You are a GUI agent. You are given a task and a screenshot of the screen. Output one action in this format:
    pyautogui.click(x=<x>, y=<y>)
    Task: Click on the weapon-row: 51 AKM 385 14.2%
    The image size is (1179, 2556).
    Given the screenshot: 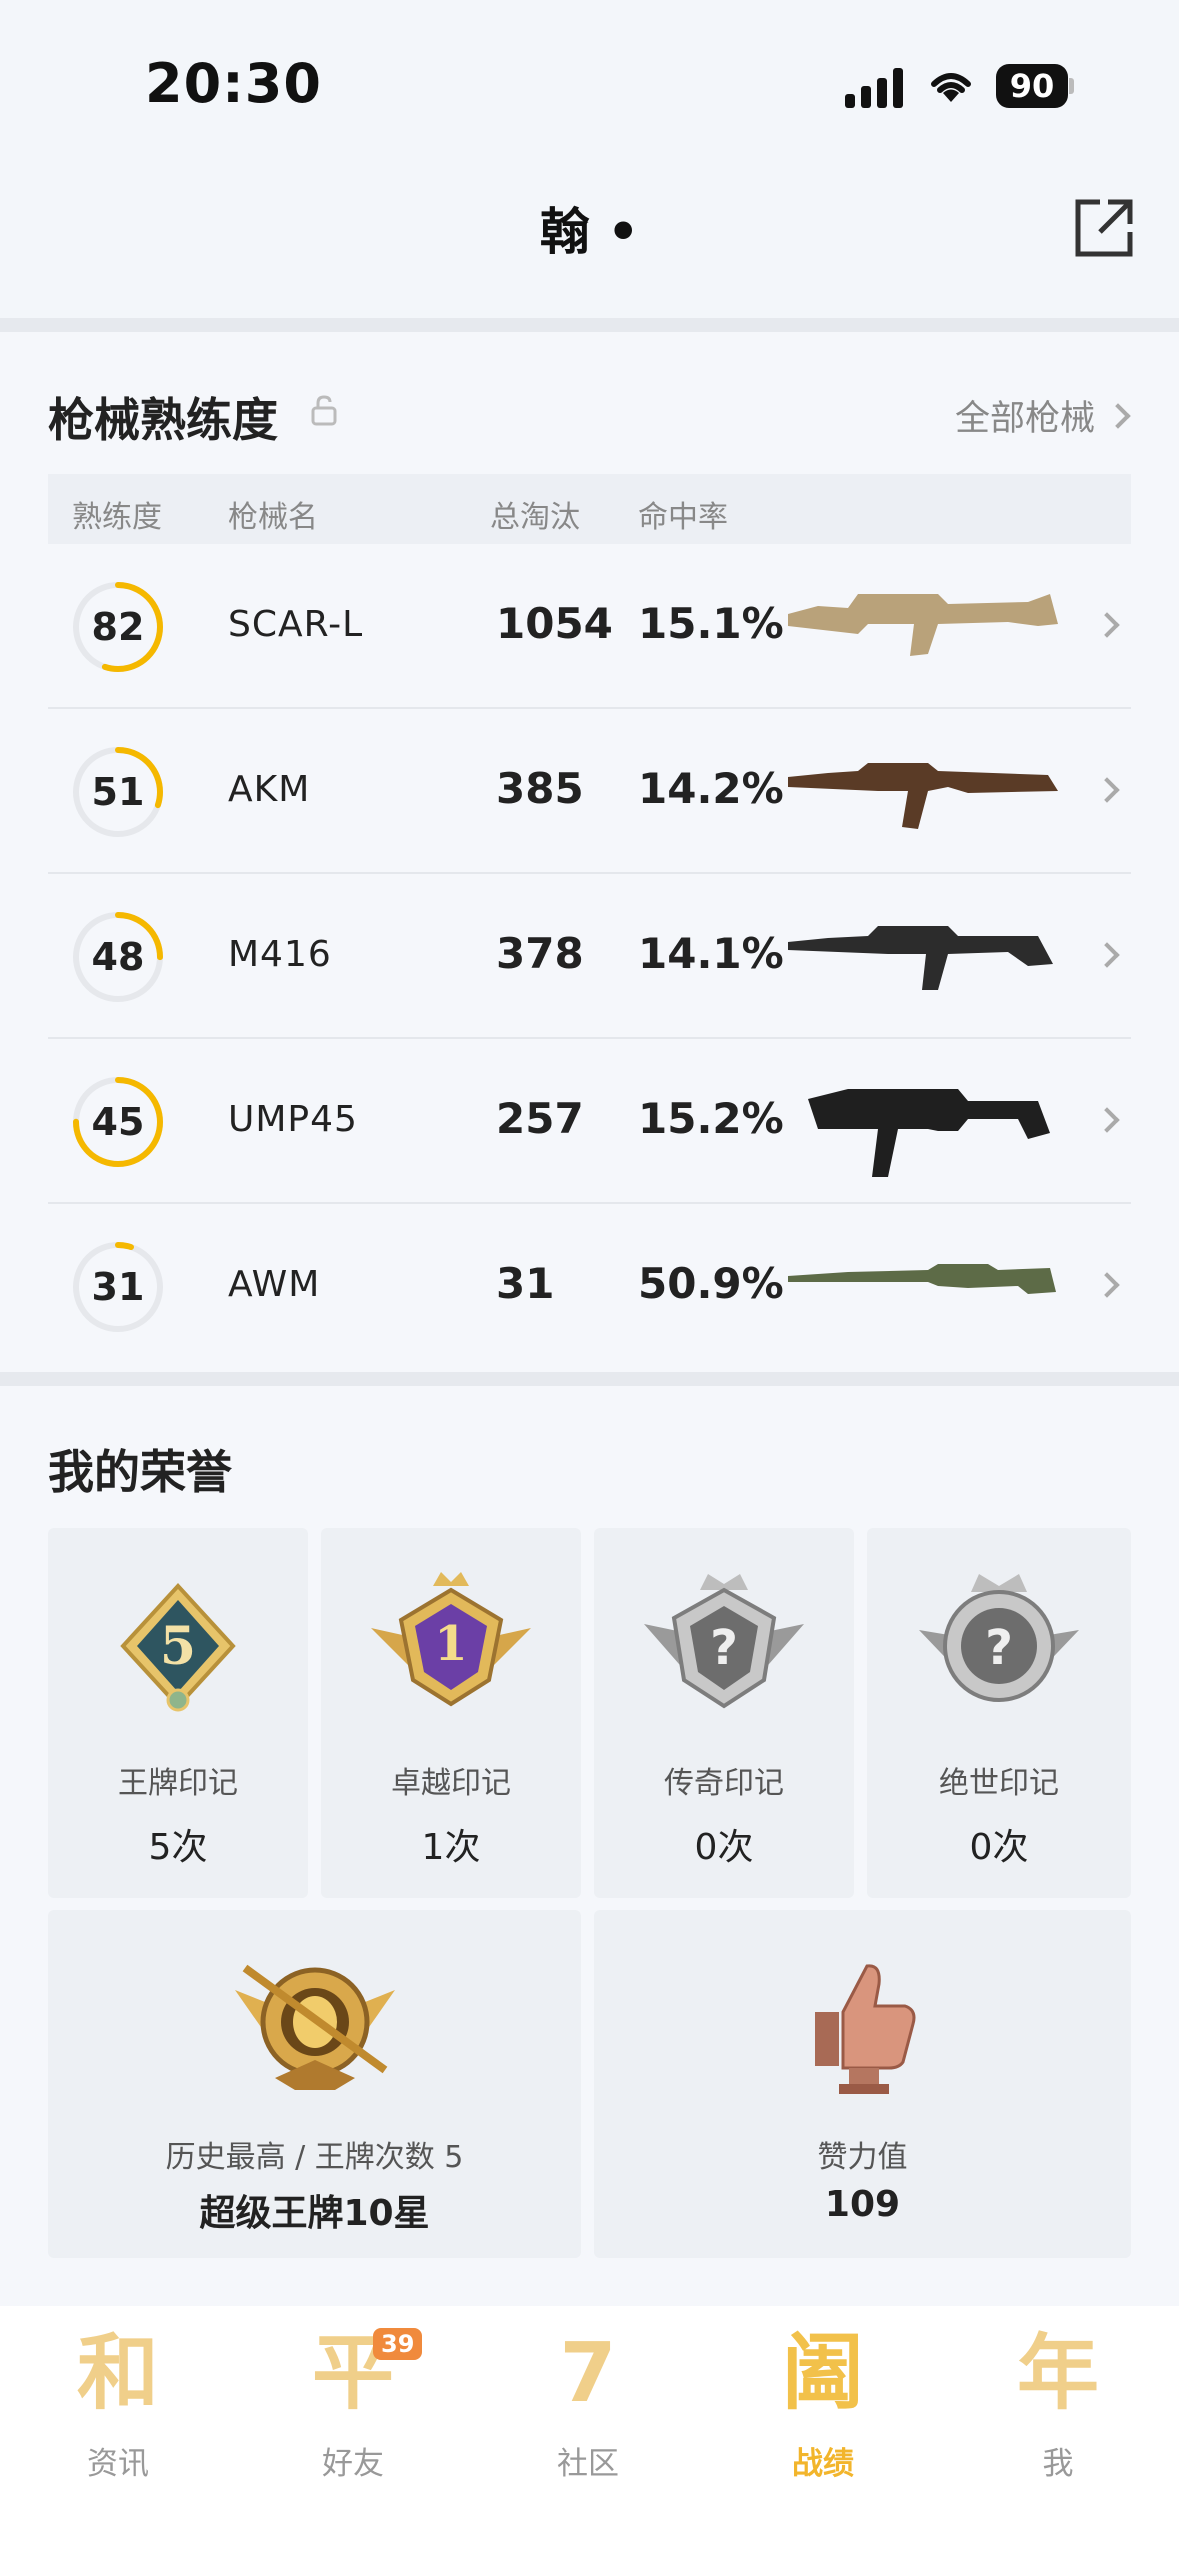 What is the action you would take?
    pyautogui.click(x=589, y=791)
    